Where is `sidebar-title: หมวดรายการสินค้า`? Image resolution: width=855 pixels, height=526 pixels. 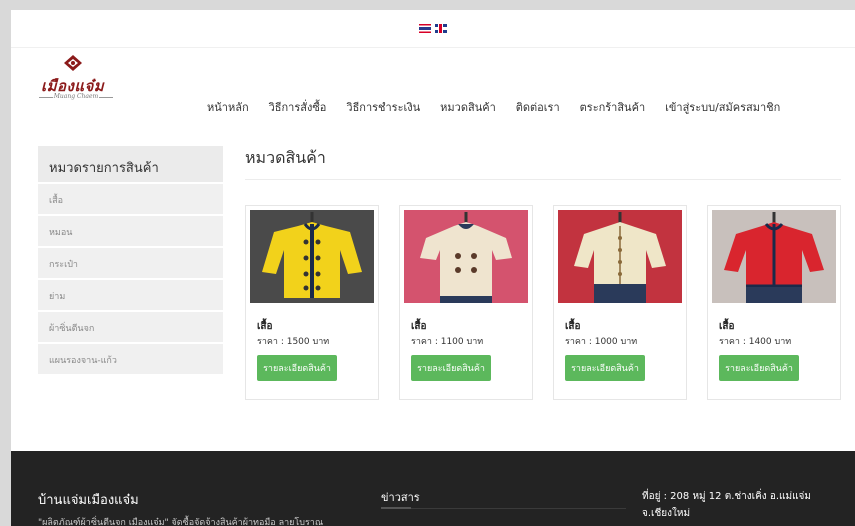 sidebar-title: หมวดรายการสินค้า is located at coordinates (130, 164).